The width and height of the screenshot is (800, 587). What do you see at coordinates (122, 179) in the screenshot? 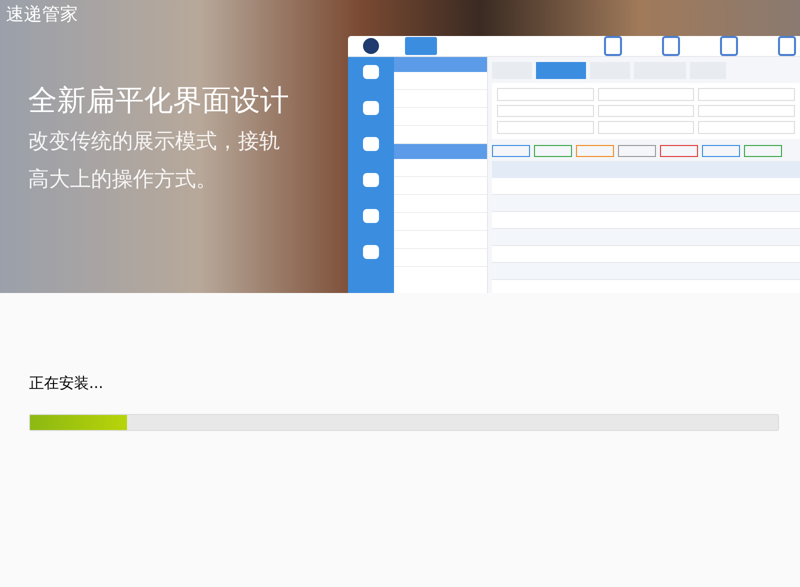
I see `tagline: 高大上的操作方式。` at bounding box center [122, 179].